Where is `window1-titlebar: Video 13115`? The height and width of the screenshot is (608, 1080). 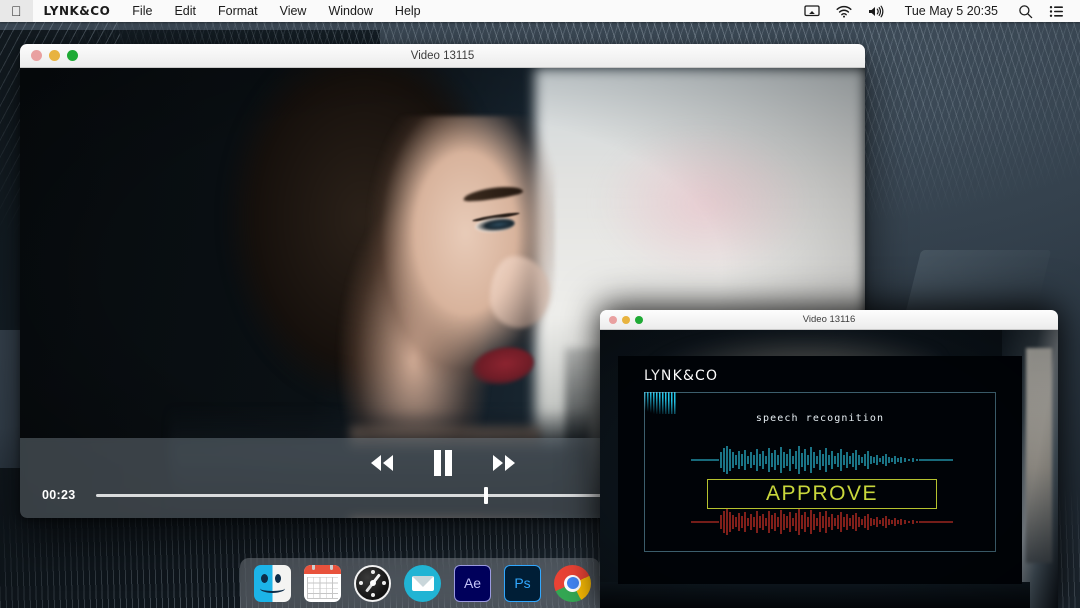 window1-titlebar: Video 13115 is located at coordinates (442, 56).